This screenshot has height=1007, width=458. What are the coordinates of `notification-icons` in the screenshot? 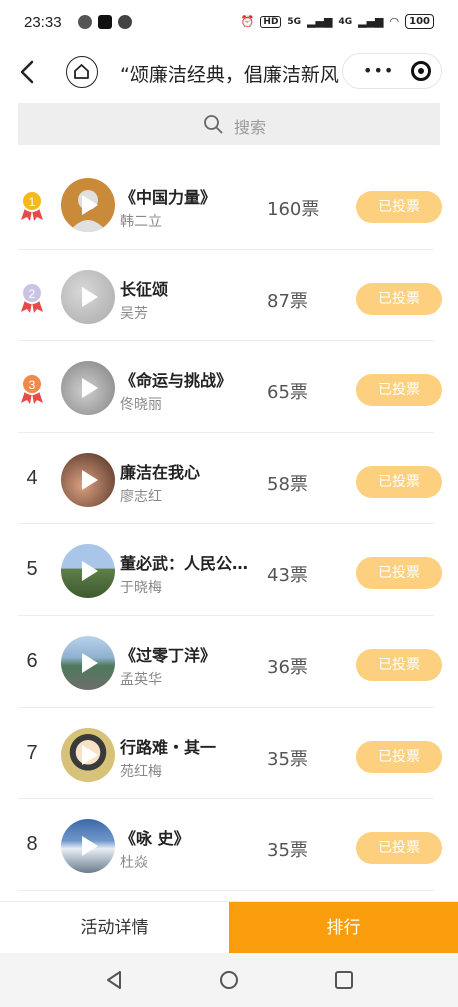 It's located at (105, 22).